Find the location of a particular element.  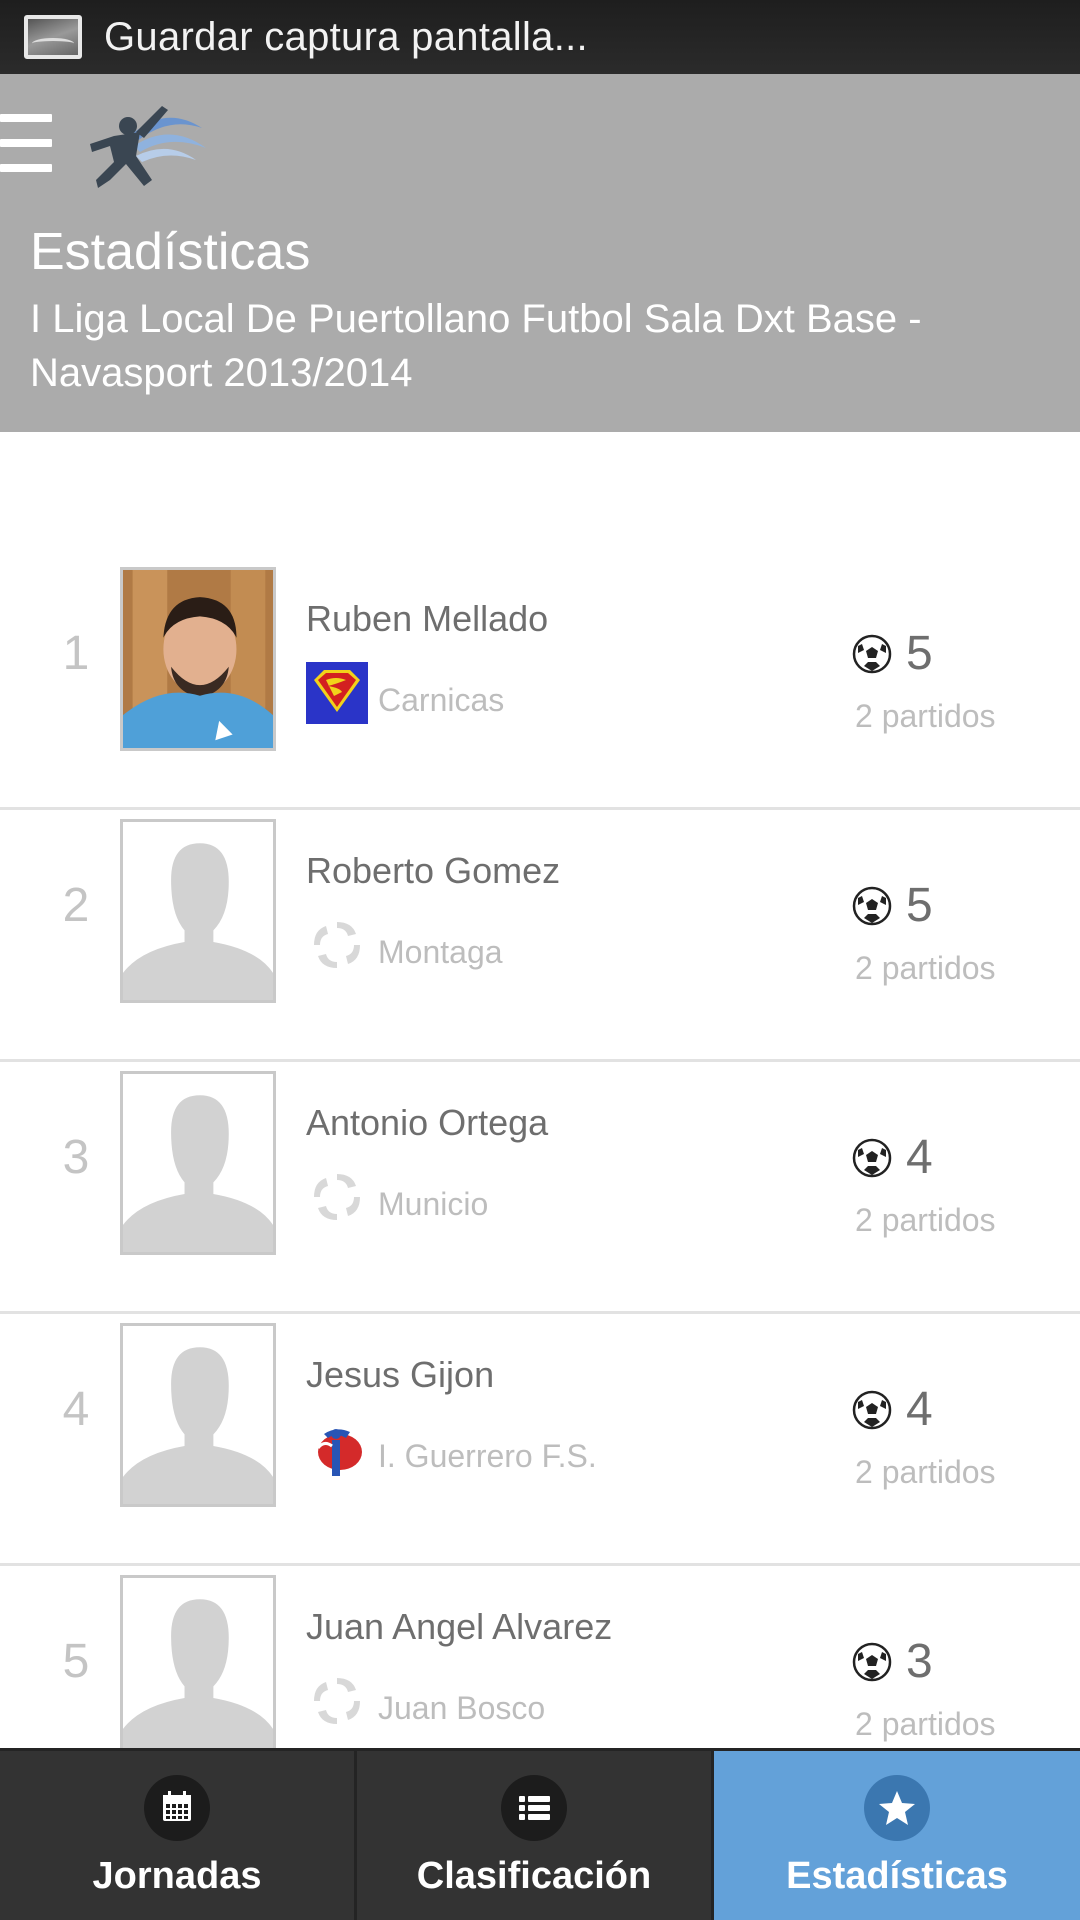

list-item: 3 Antonio Ortega Municio 4 2 partidos is located at coordinates (540, 1188).